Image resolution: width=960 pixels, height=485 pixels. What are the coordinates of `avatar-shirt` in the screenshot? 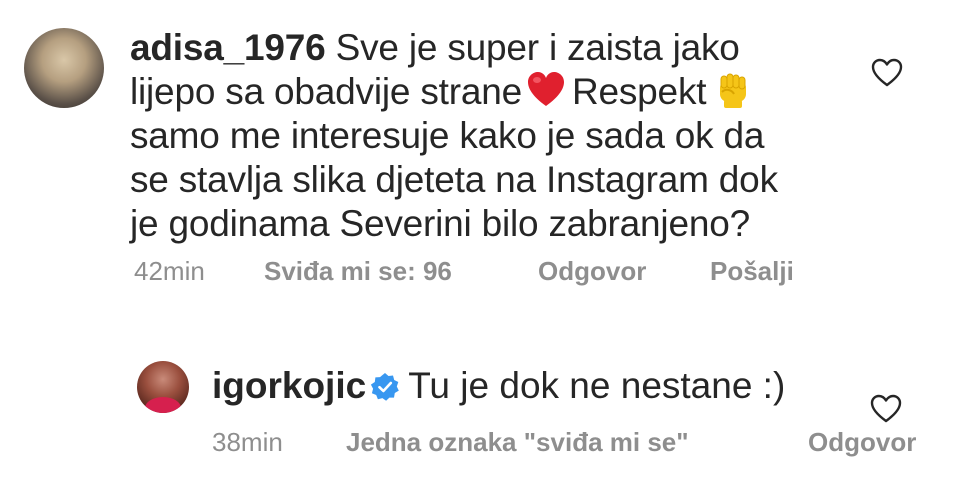 It's located at (163, 405).